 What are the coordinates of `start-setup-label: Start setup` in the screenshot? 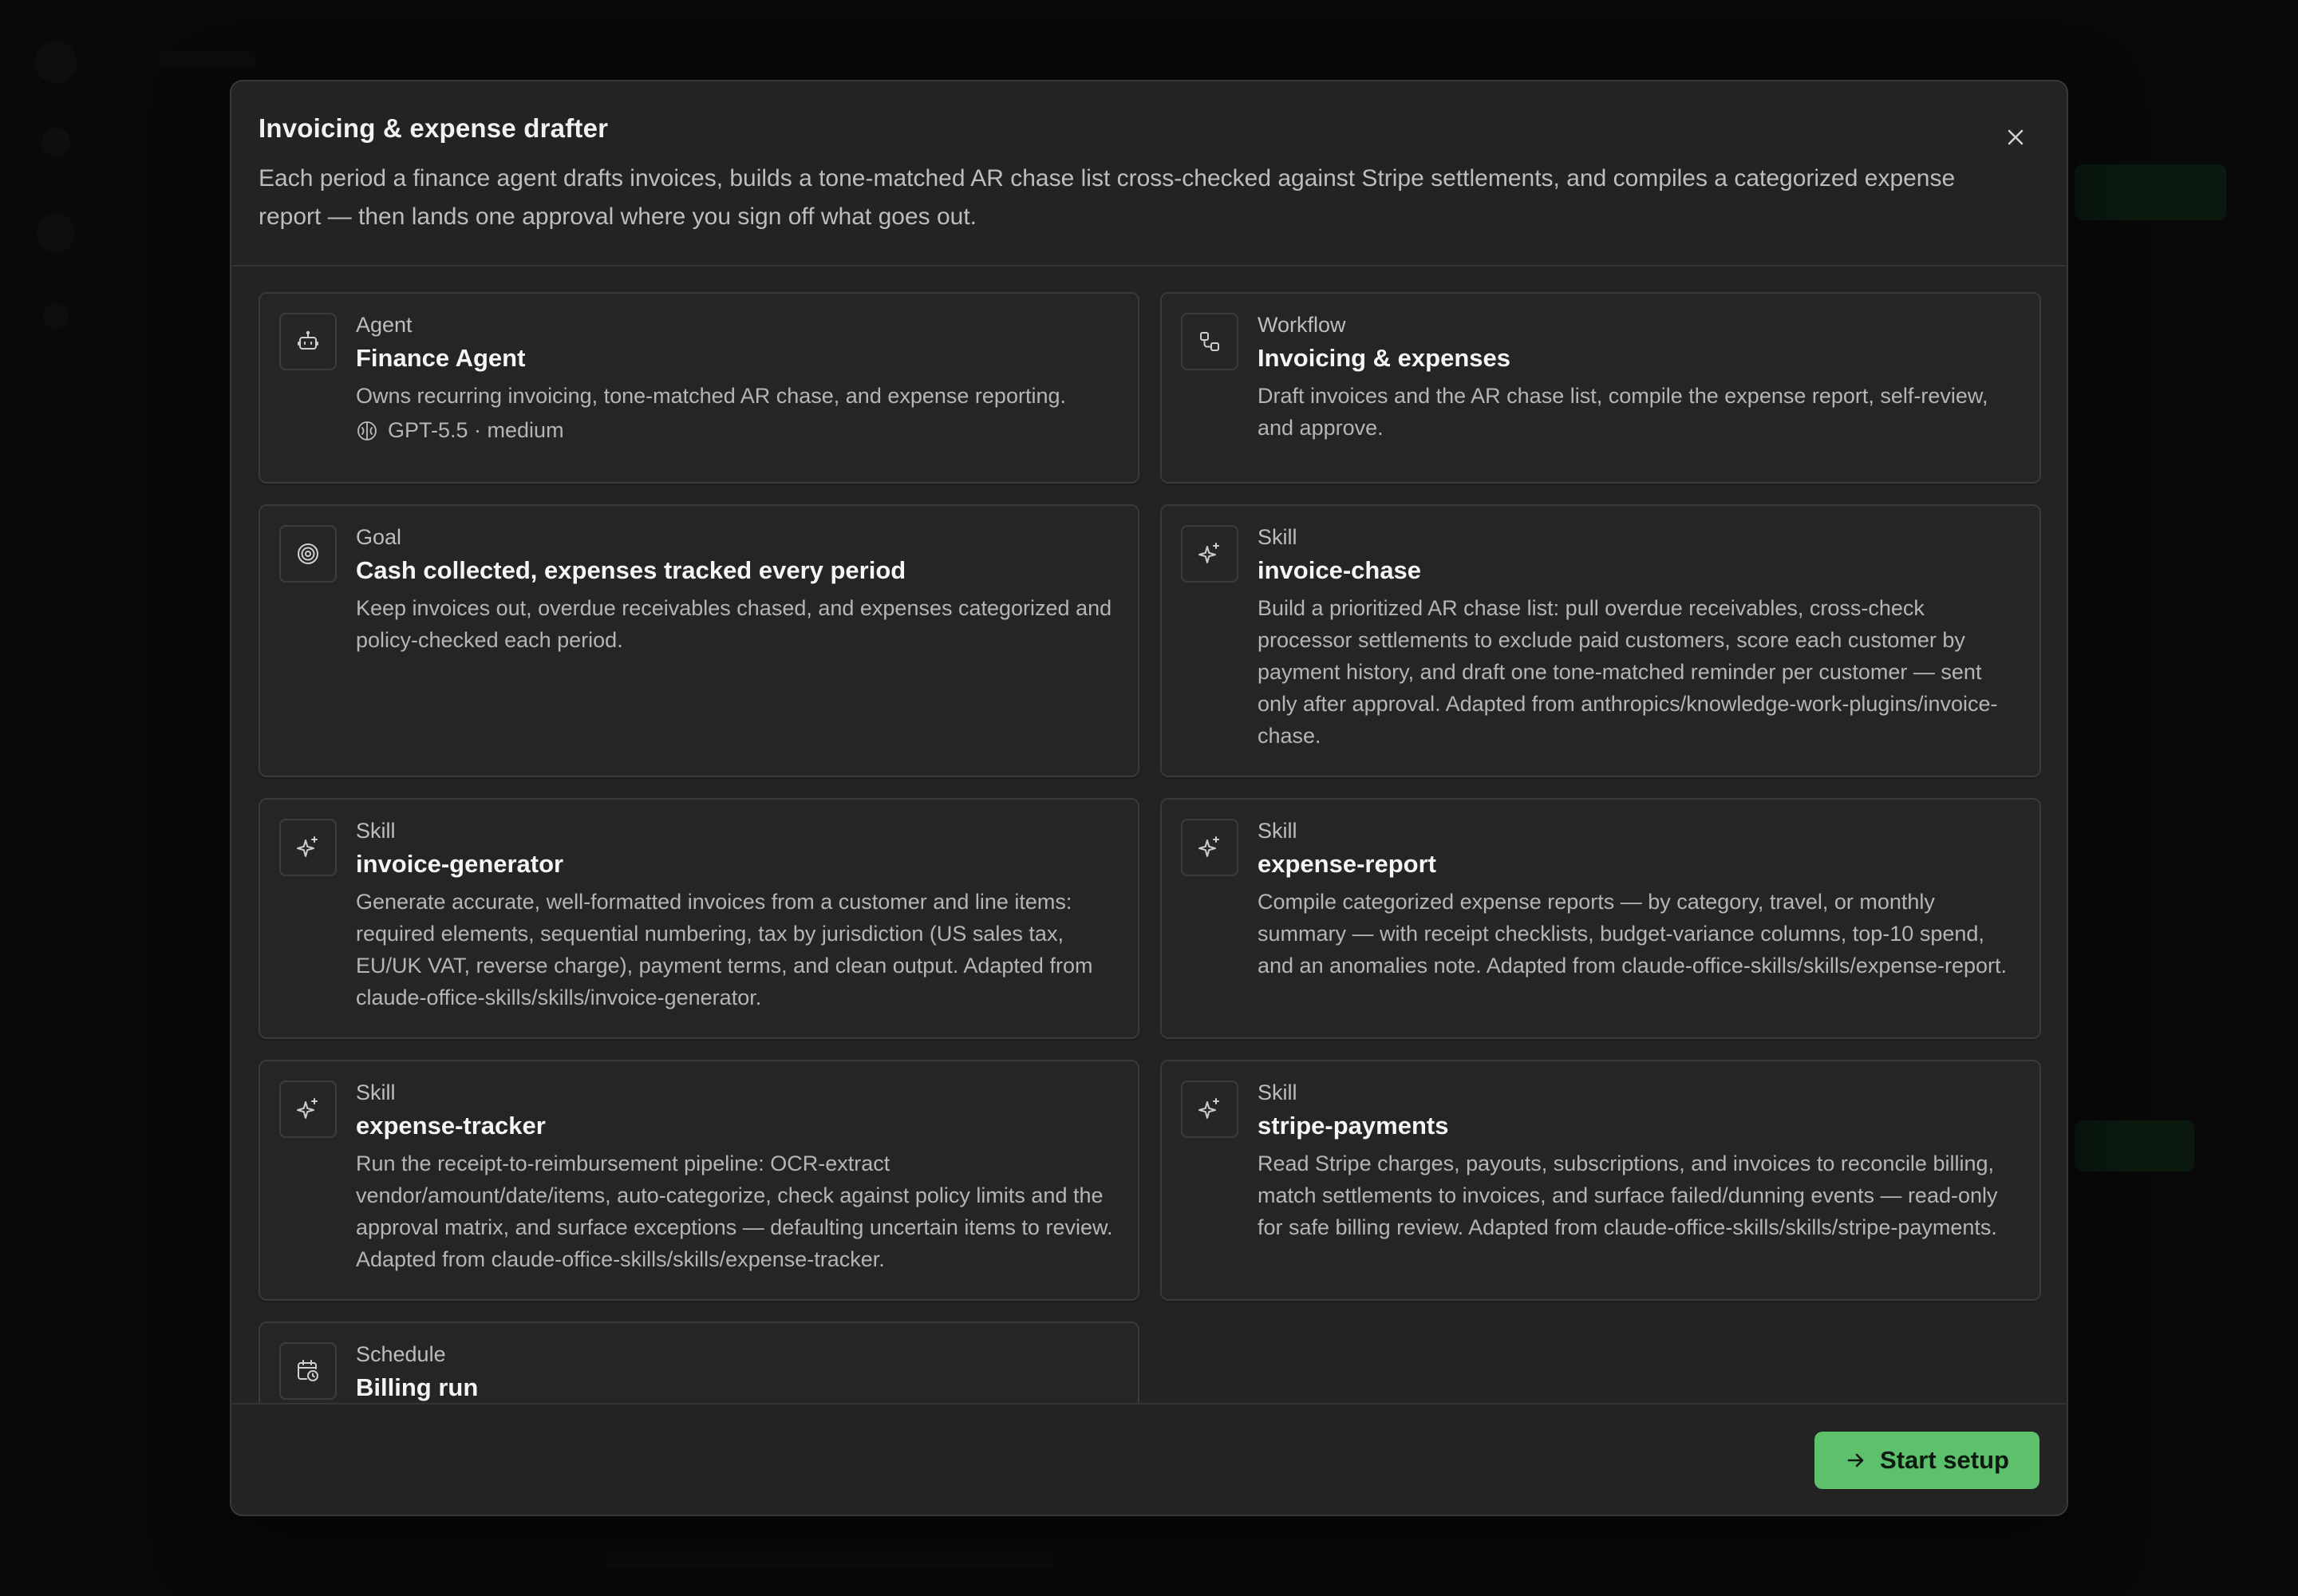 It's located at (1945, 1460).